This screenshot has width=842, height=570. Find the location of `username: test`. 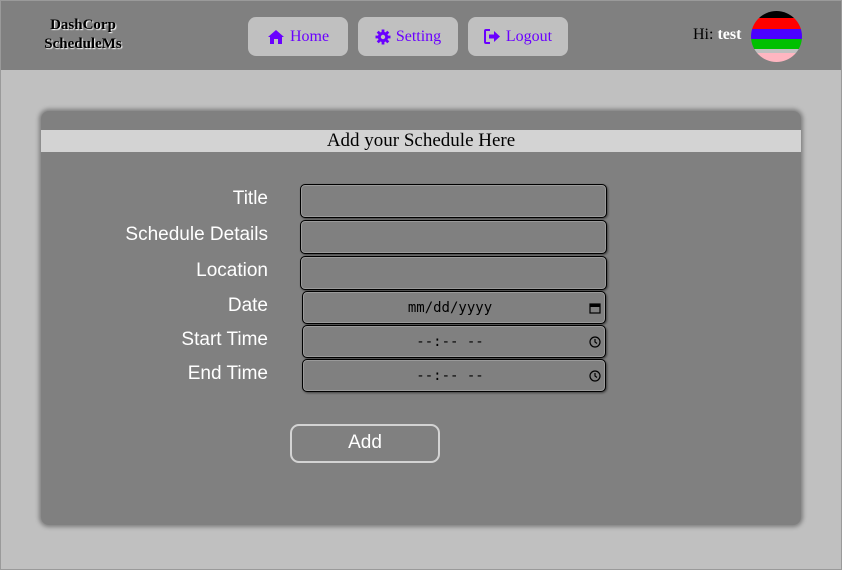

username: test is located at coordinates (729, 34).